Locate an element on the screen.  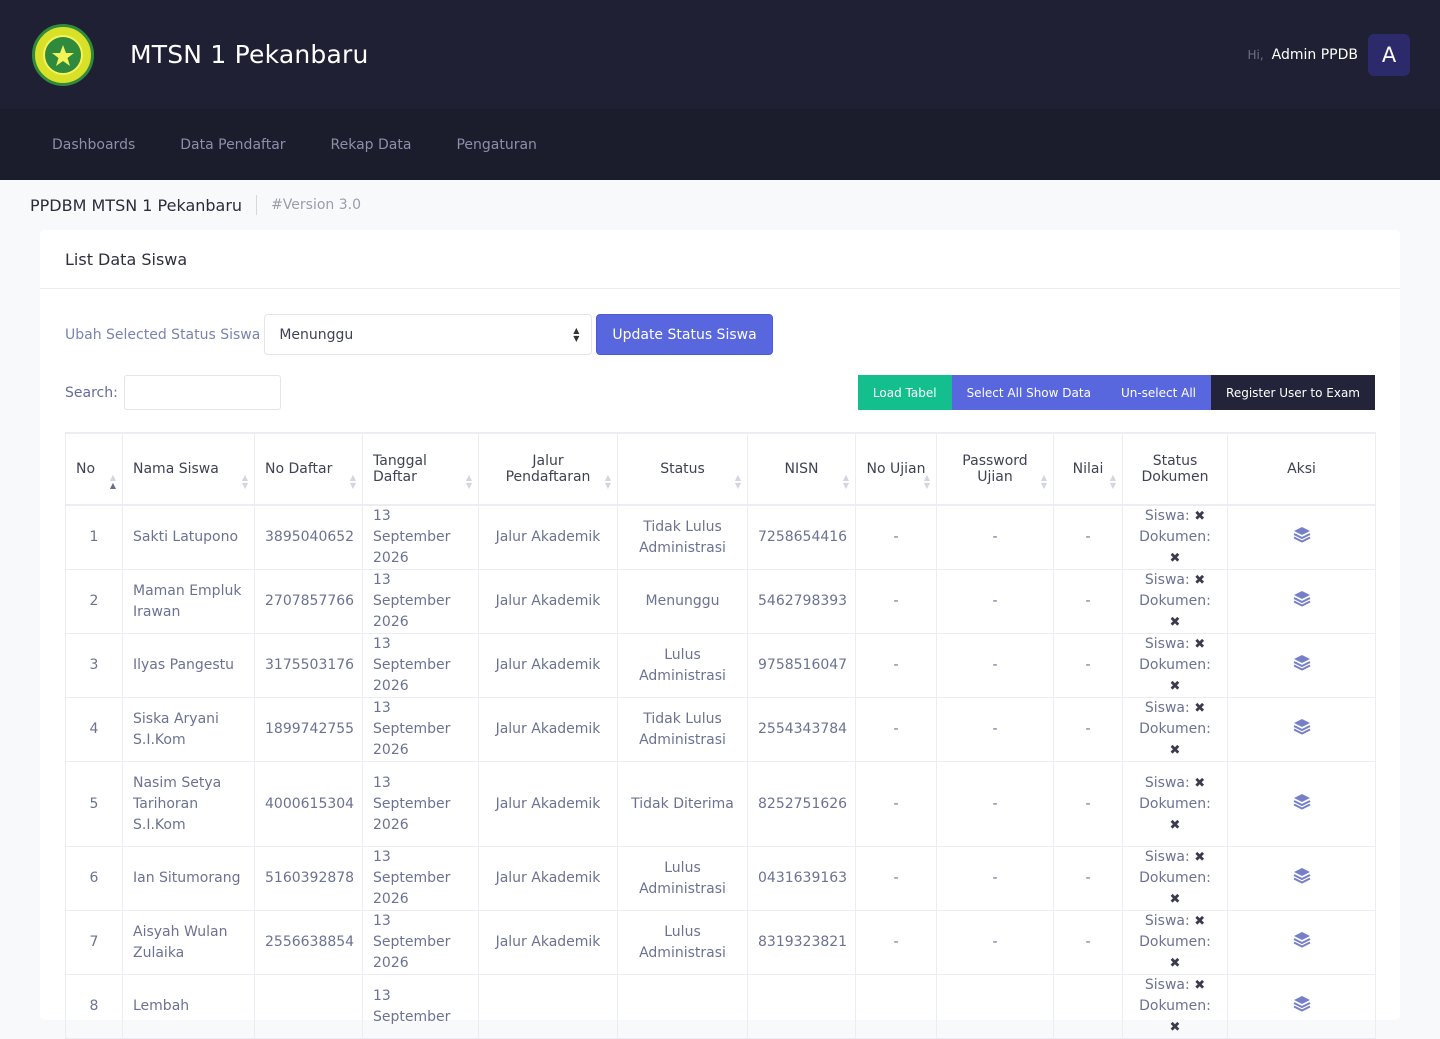
select-all-button: Select All Show Data is located at coordinates (1028, 392).